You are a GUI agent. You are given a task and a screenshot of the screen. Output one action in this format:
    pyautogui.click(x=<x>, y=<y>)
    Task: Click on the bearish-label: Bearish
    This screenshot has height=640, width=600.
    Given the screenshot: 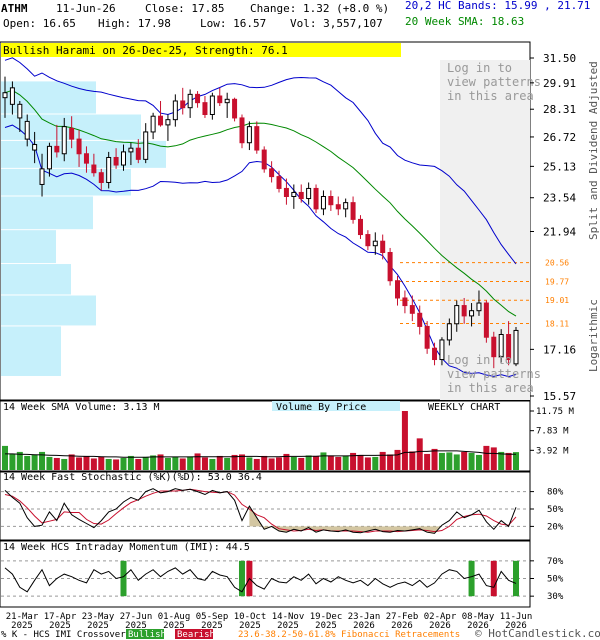 What is the action you would take?
    pyautogui.click(x=196, y=635)
    